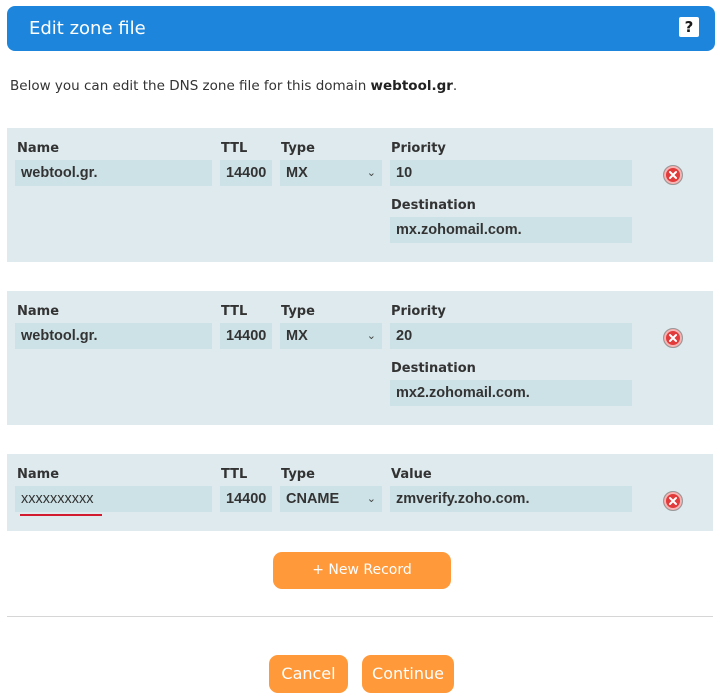 The width and height of the screenshot is (721, 697). I want to click on type-select: CNAME ⌄, so click(331, 499).